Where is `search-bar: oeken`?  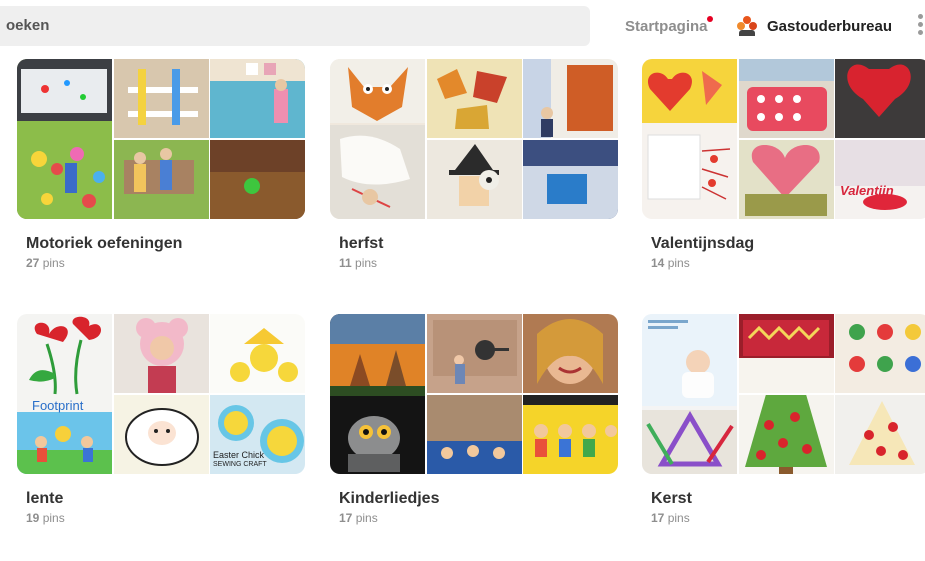
search-bar: oeken is located at coordinates (295, 26).